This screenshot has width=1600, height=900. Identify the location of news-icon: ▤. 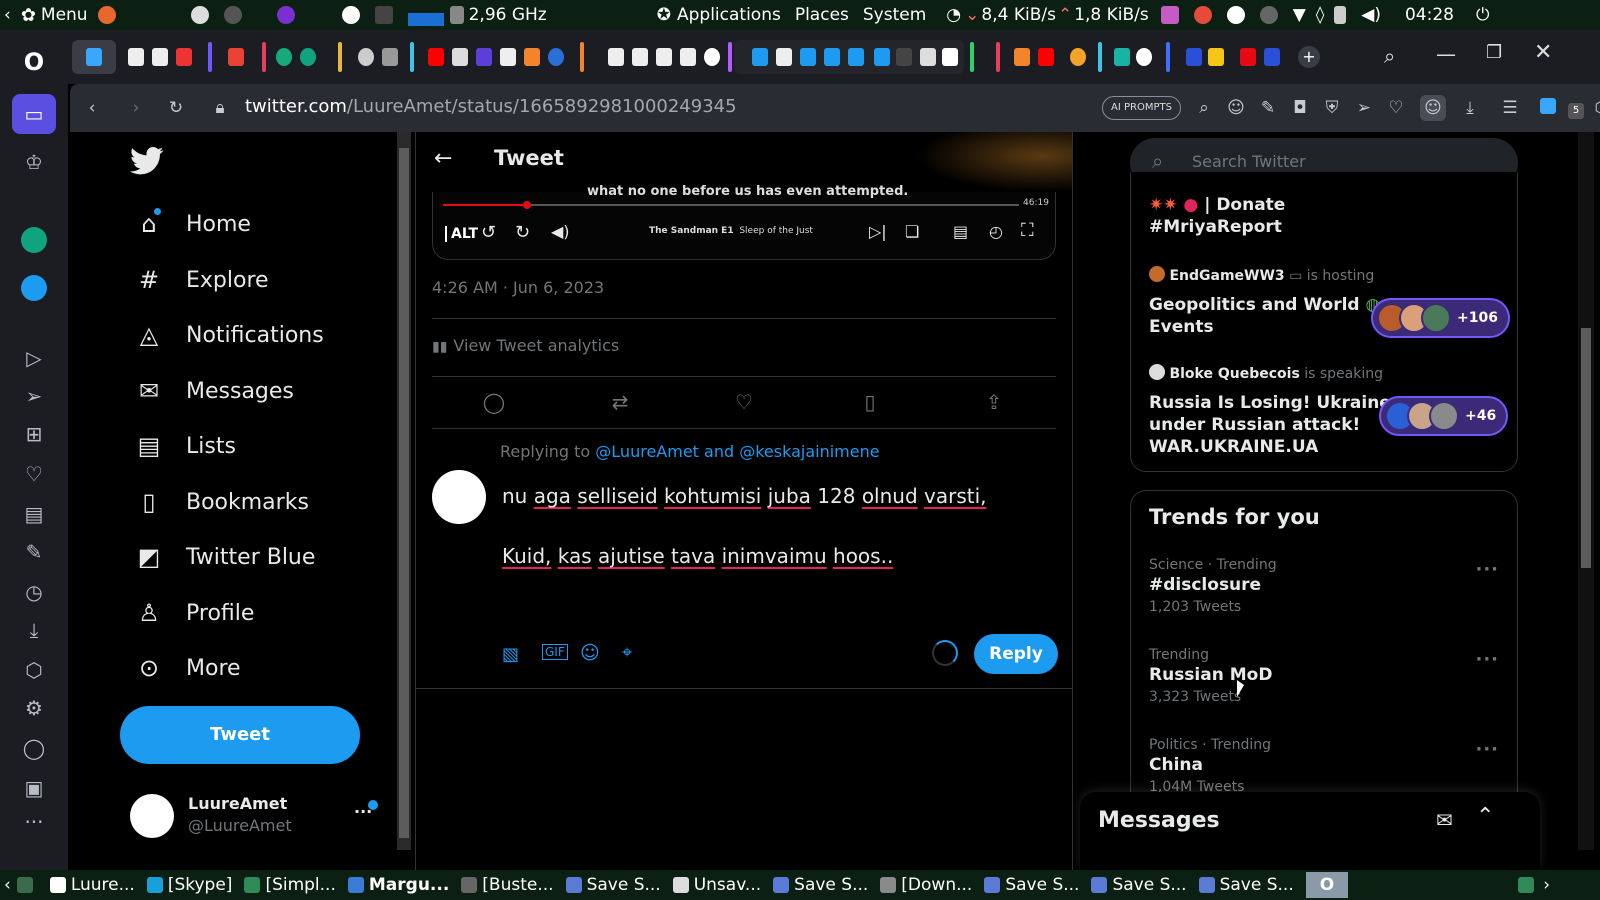
(34, 514).